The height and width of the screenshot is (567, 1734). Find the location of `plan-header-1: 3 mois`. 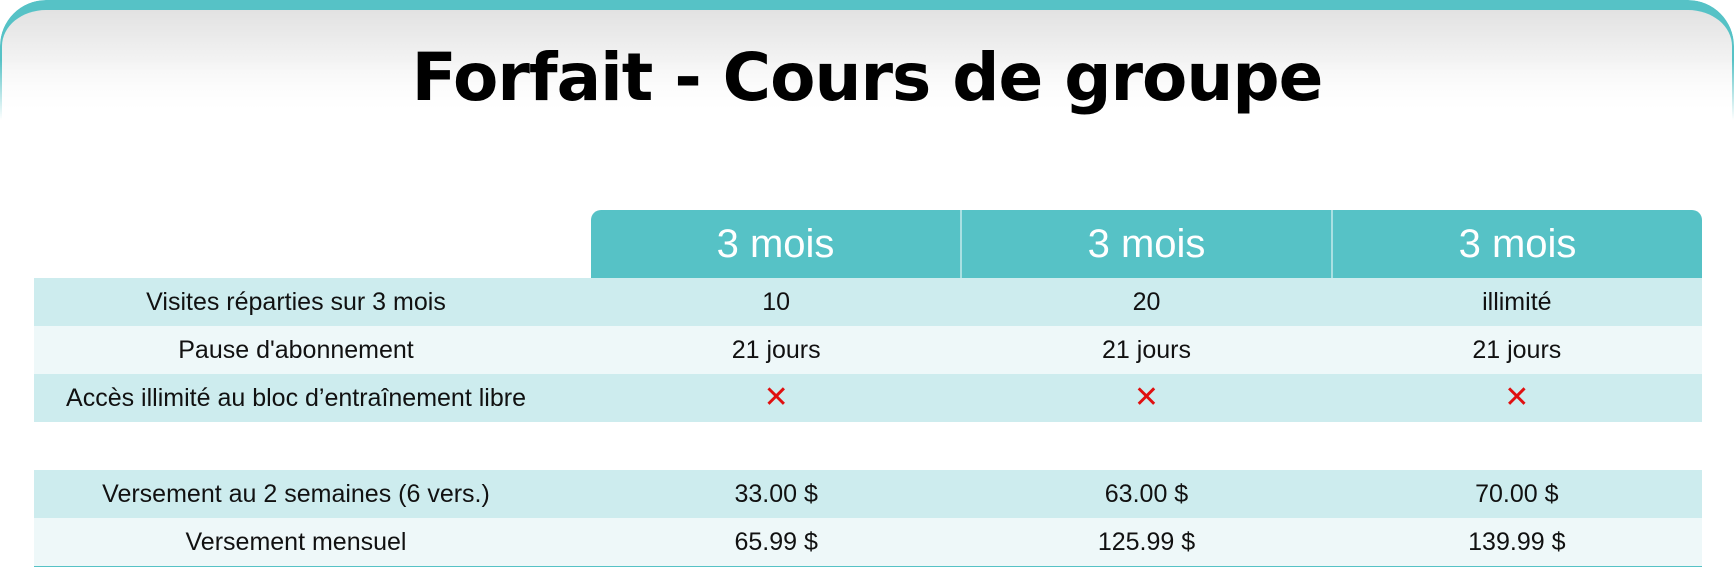

plan-header-1: 3 mois is located at coordinates (775, 243).